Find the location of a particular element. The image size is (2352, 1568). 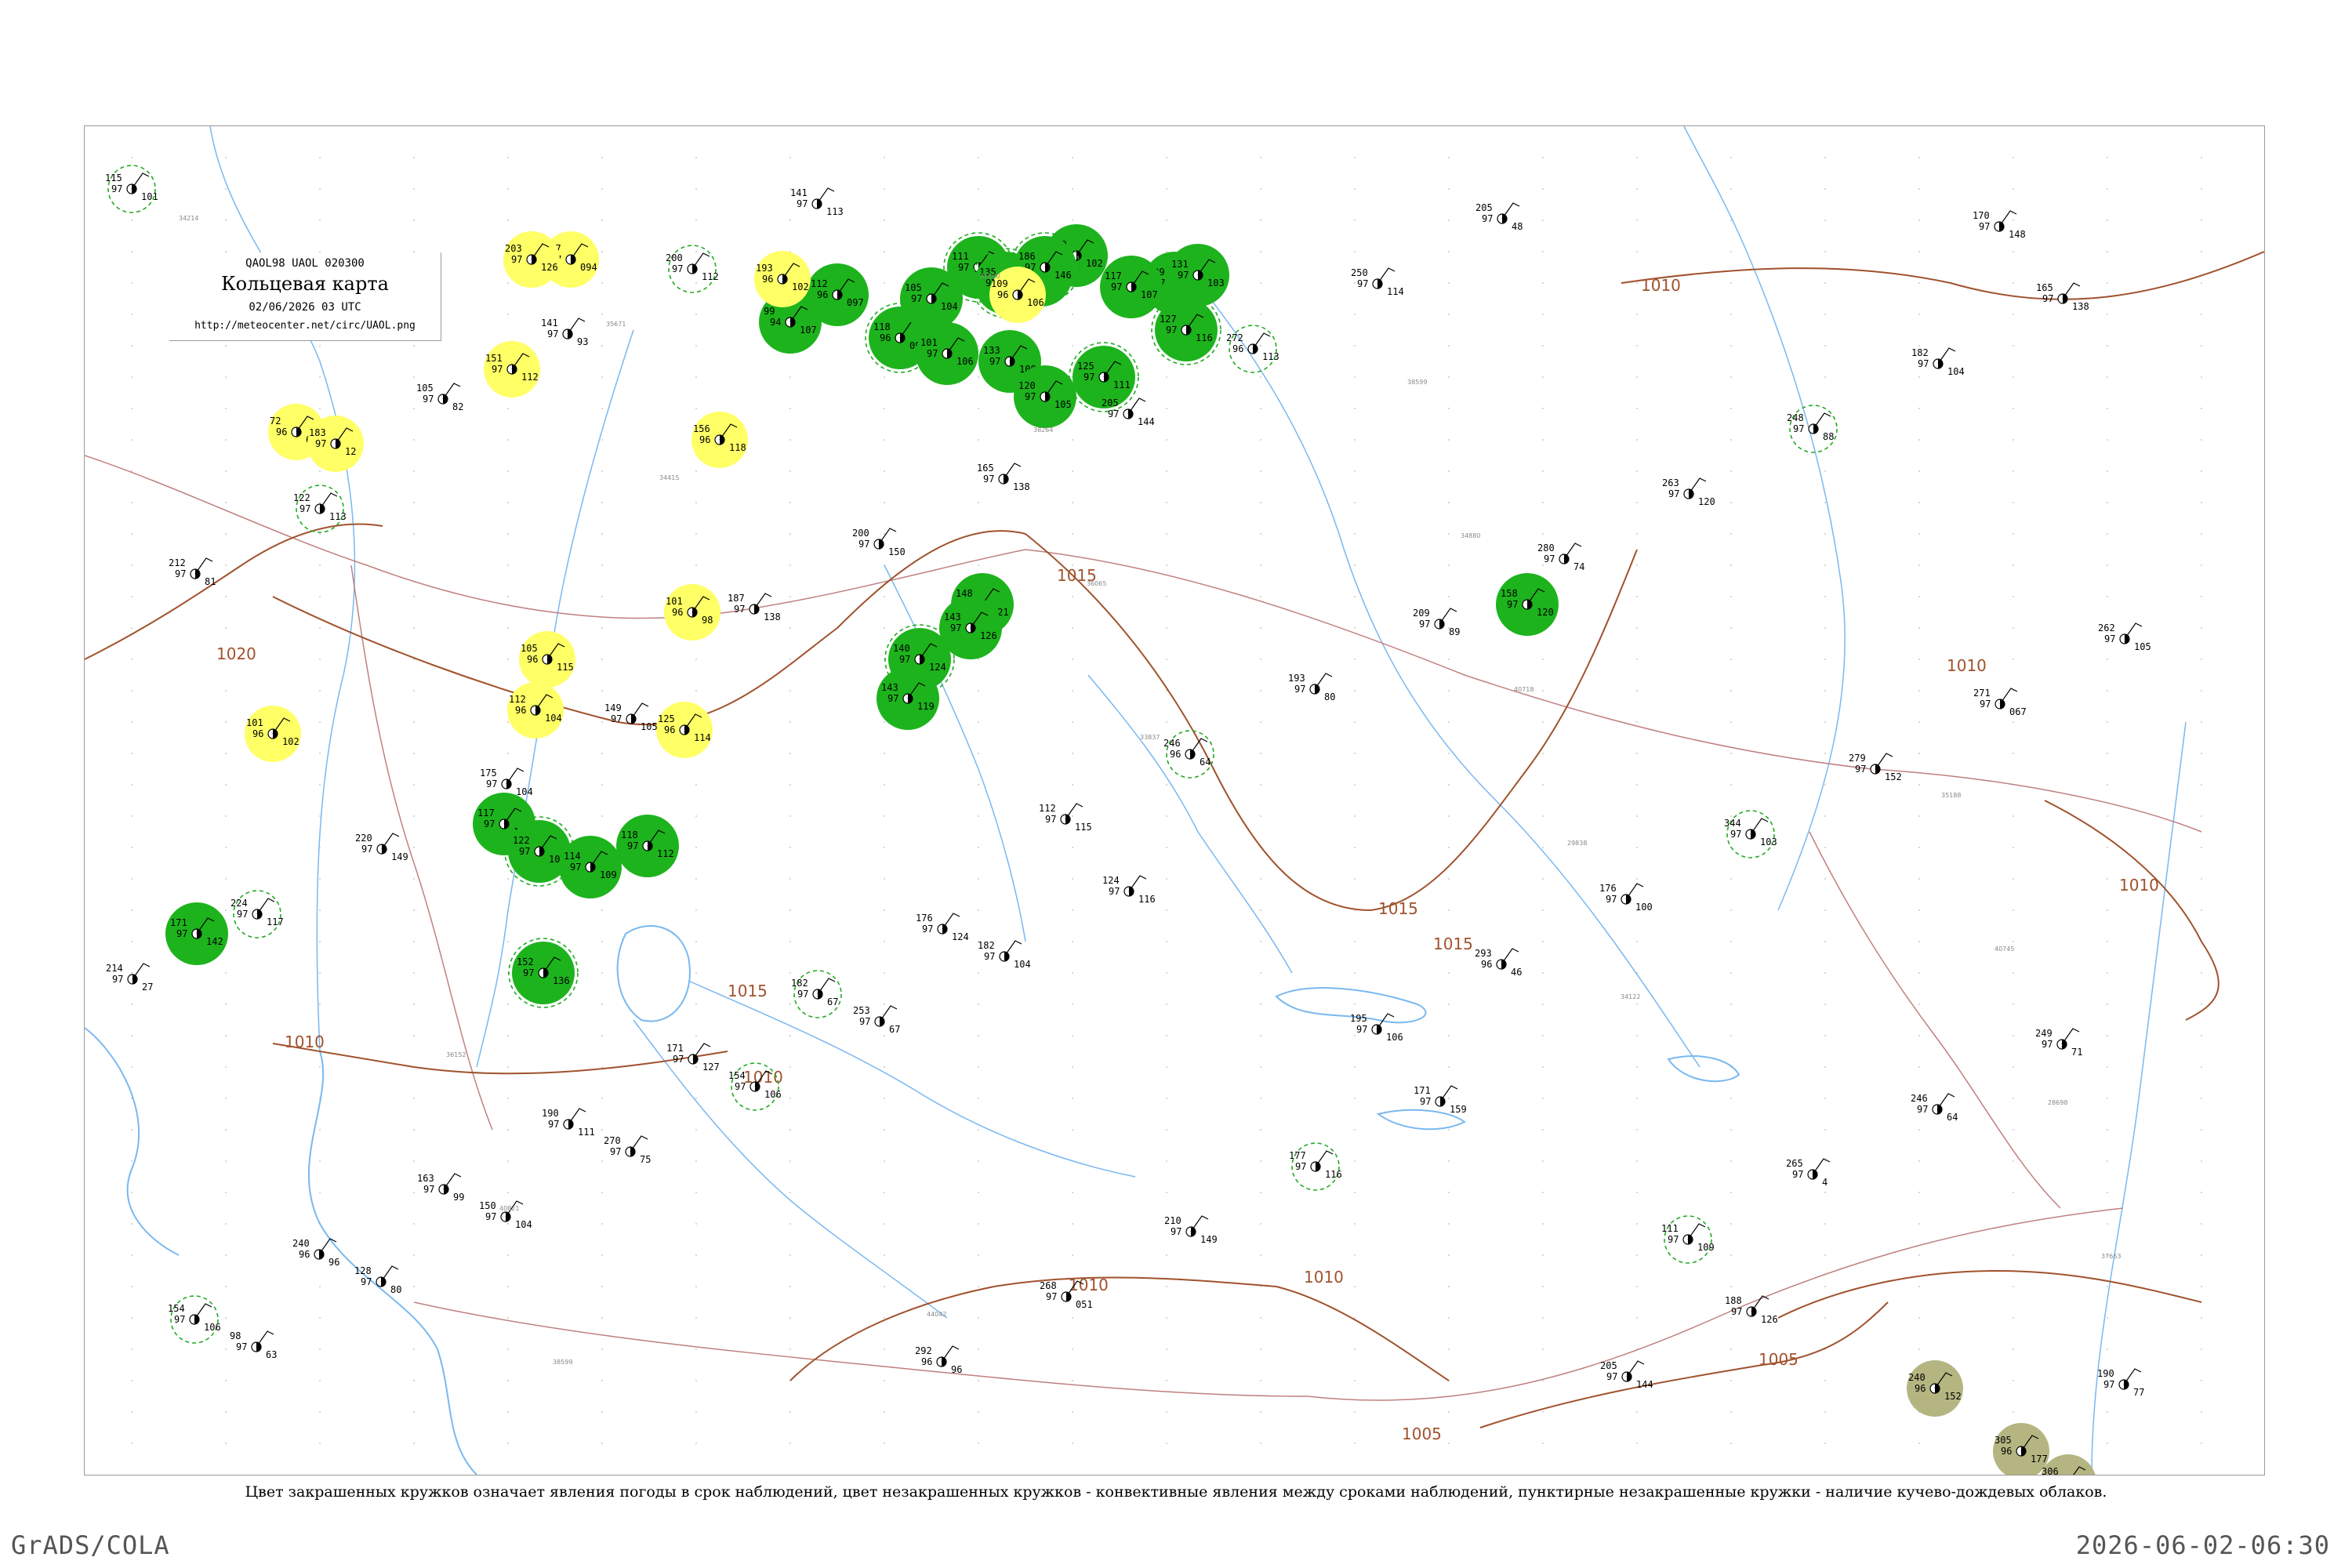

station-marker: 11797 107 is located at coordinates (1131, 287).